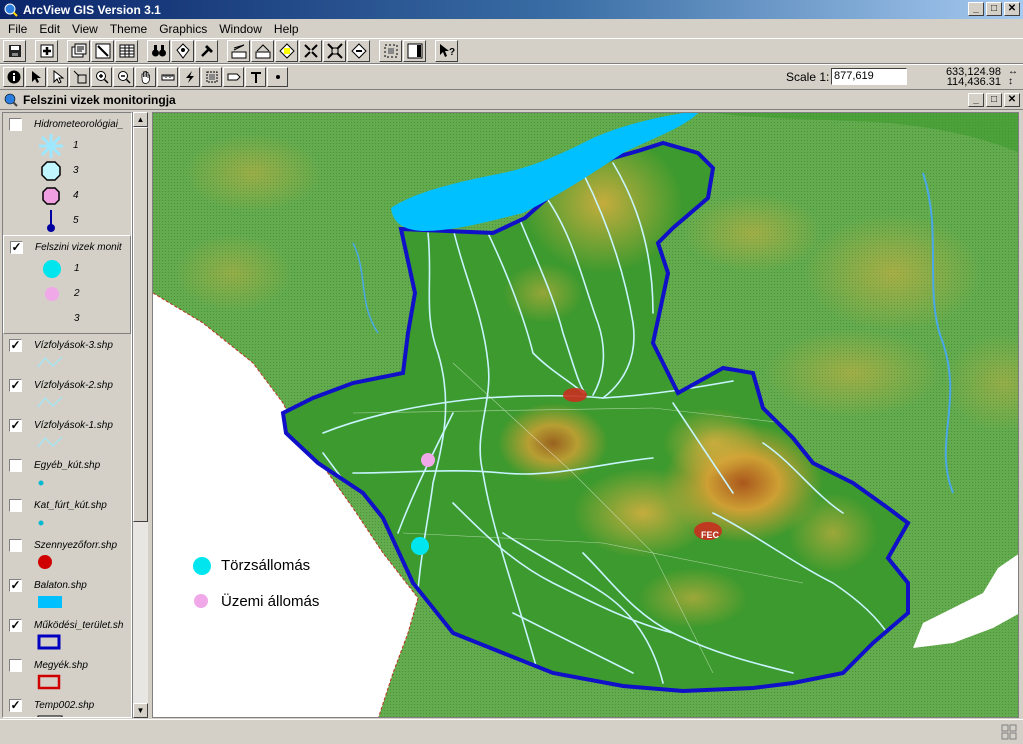  I want to click on area-of-interest-tool, so click(211, 77).